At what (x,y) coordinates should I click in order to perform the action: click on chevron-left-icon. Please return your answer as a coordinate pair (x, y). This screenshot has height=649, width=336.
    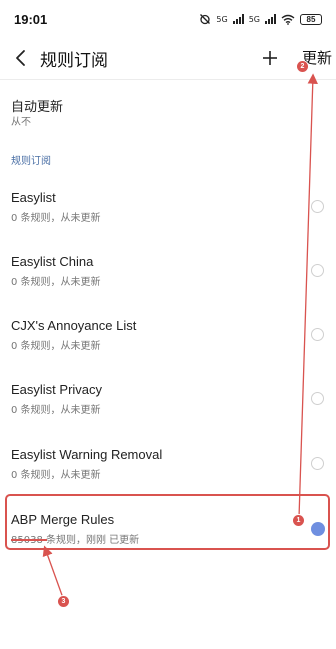
    Looking at the image, I should click on (20, 58).